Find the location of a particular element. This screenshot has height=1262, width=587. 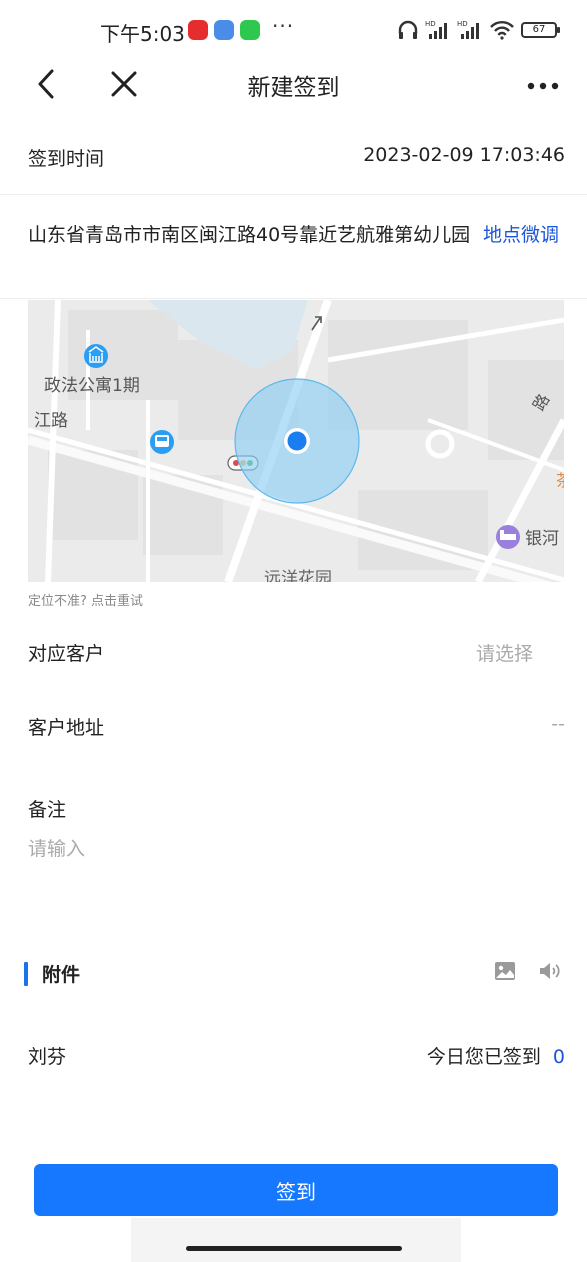

adjust-location-link: 地点微调 is located at coordinates (521, 235).